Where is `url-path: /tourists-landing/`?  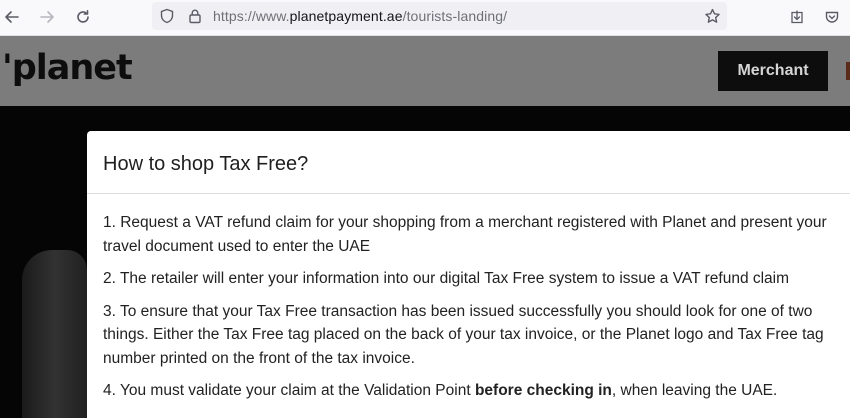 url-path: /tourists-landing/ is located at coordinates (455, 16).